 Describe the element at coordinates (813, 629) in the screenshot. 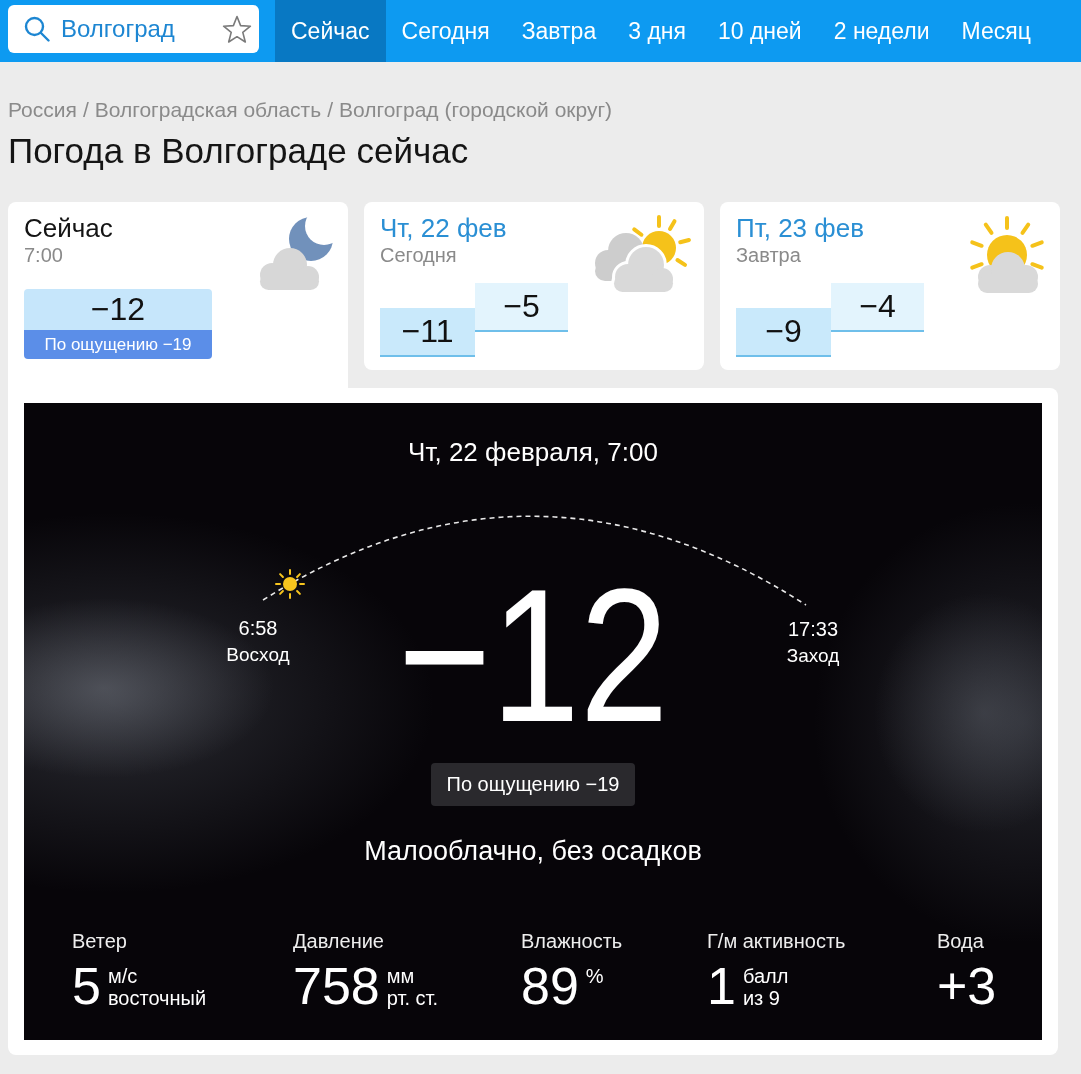

I see `sunset-time: 17:33` at that location.